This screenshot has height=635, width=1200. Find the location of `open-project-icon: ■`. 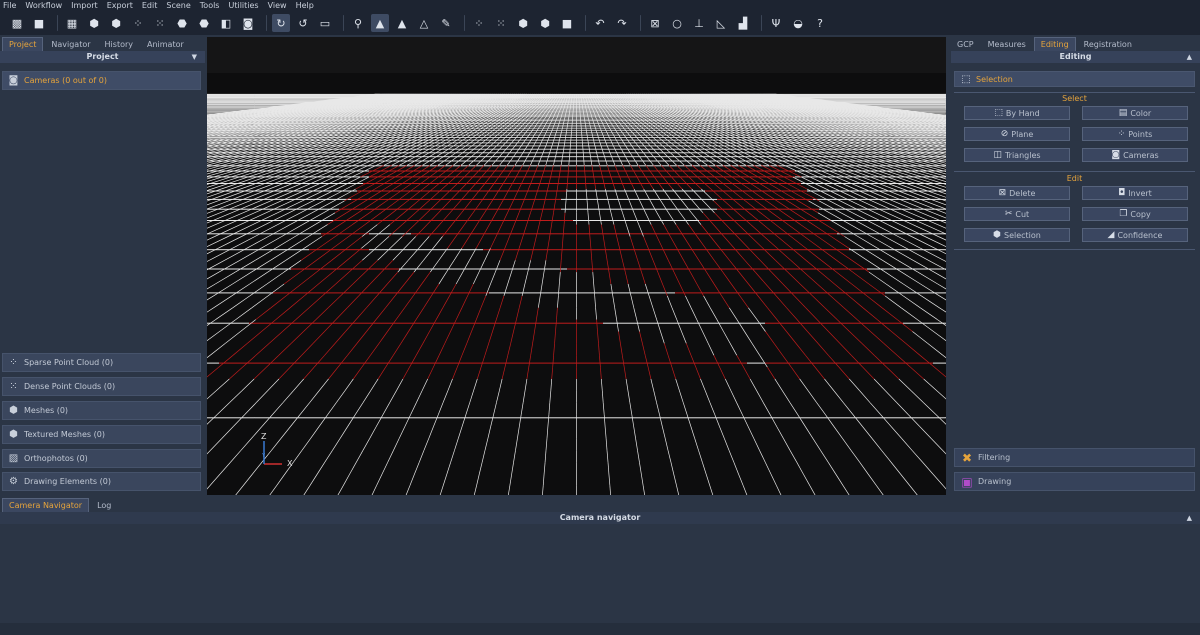

open-project-icon: ■ is located at coordinates (39, 23).